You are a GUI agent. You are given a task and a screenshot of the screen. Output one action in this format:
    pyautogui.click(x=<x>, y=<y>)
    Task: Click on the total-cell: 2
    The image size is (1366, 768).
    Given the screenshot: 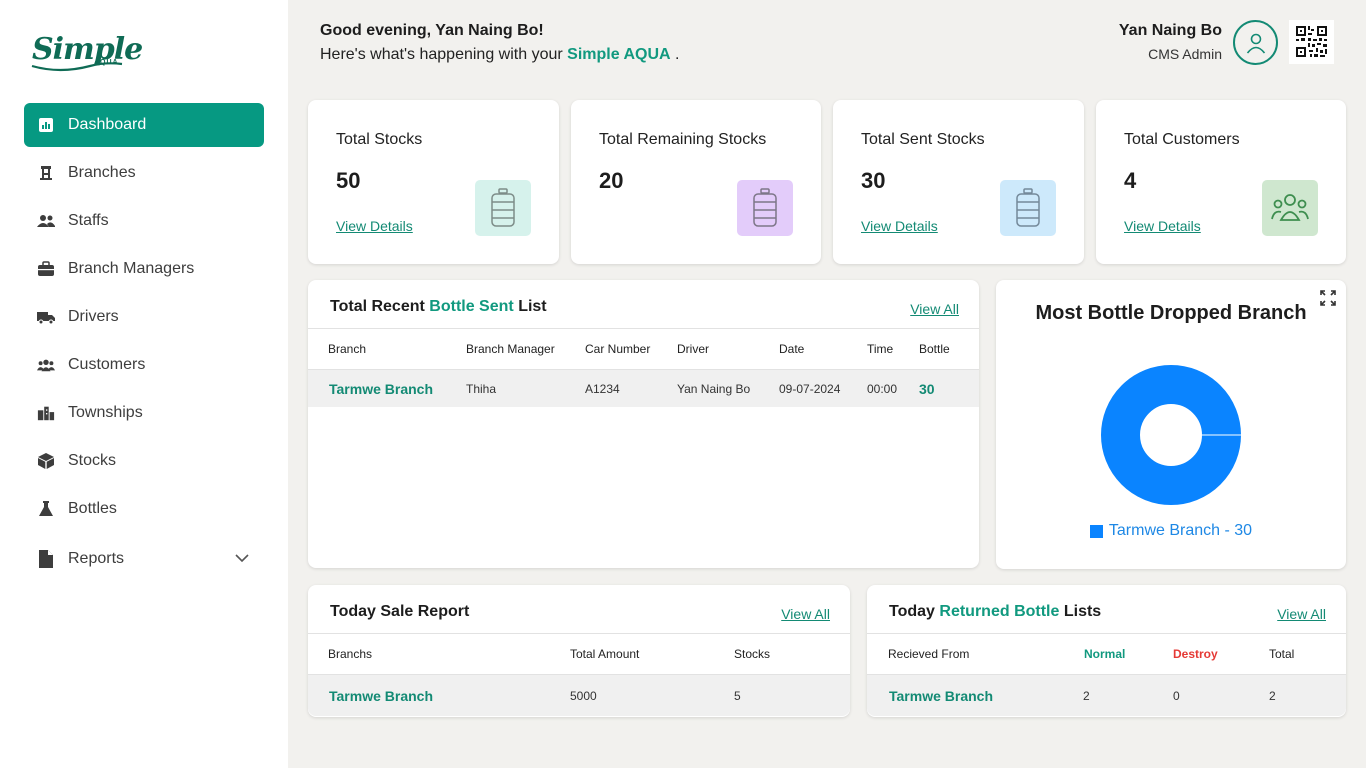 What is the action you would take?
    pyautogui.click(x=1272, y=695)
    